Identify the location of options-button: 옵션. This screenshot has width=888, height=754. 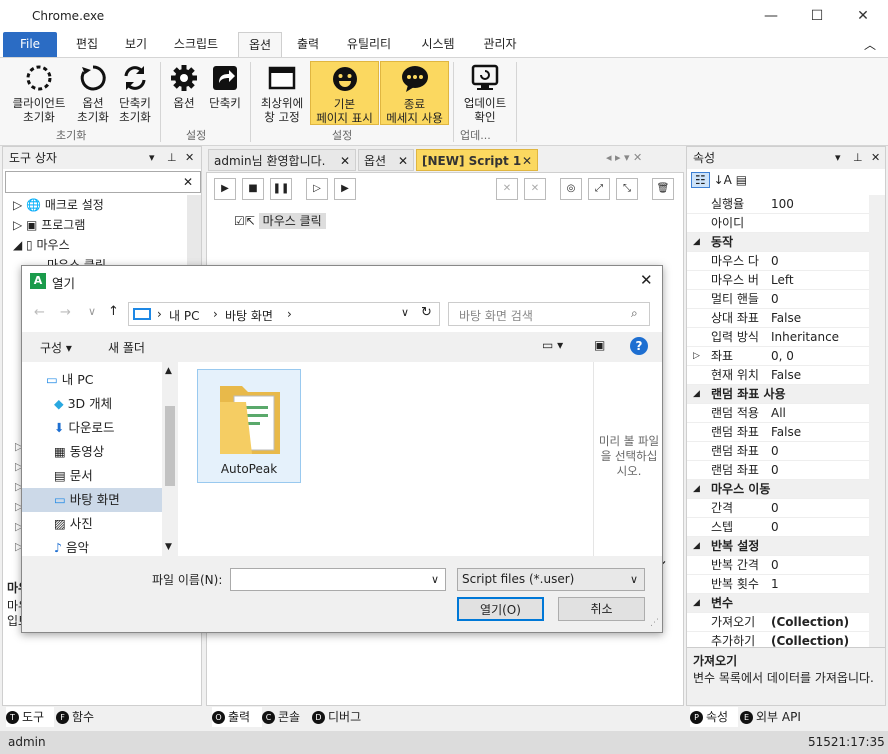
(184, 85).